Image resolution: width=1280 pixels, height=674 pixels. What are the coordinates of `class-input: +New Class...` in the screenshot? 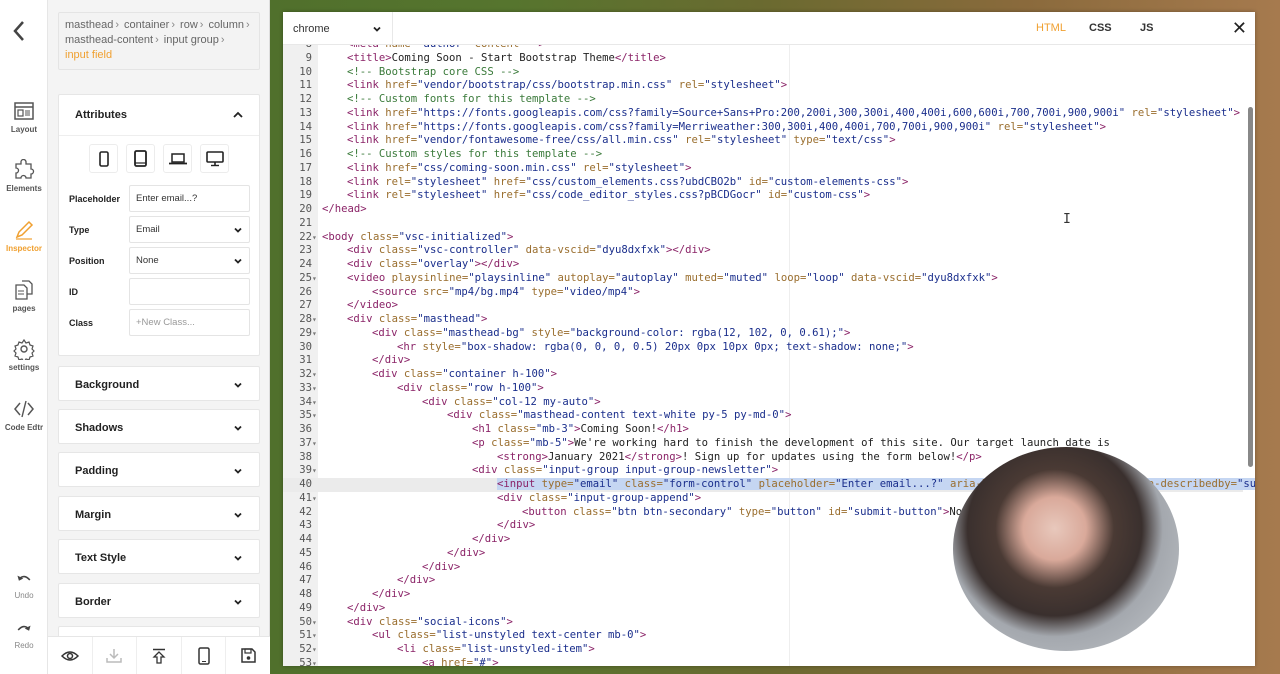 It's located at (189, 322).